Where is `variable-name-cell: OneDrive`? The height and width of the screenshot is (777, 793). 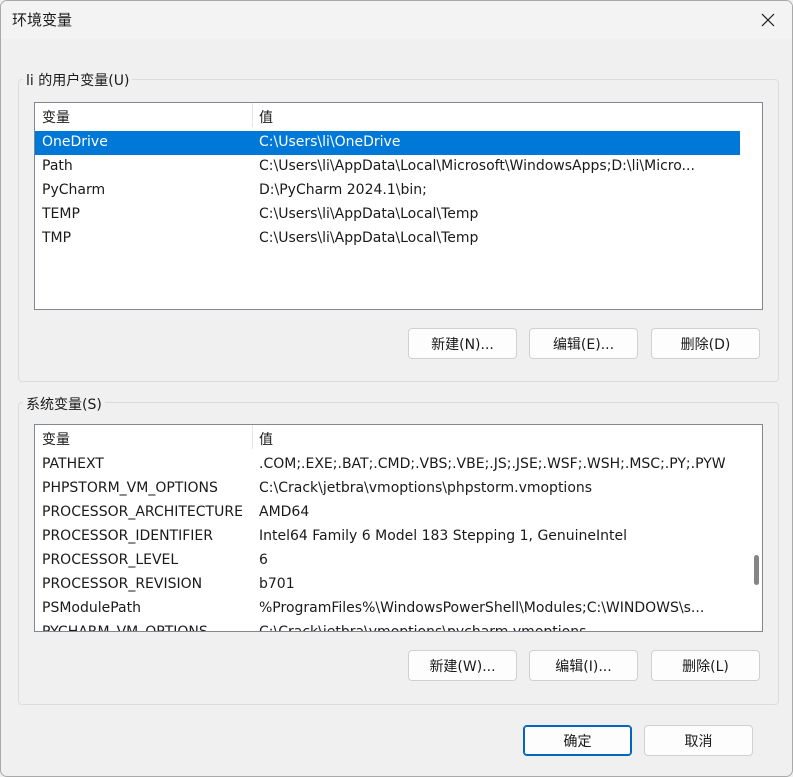
variable-name-cell: OneDrive is located at coordinates (75, 142).